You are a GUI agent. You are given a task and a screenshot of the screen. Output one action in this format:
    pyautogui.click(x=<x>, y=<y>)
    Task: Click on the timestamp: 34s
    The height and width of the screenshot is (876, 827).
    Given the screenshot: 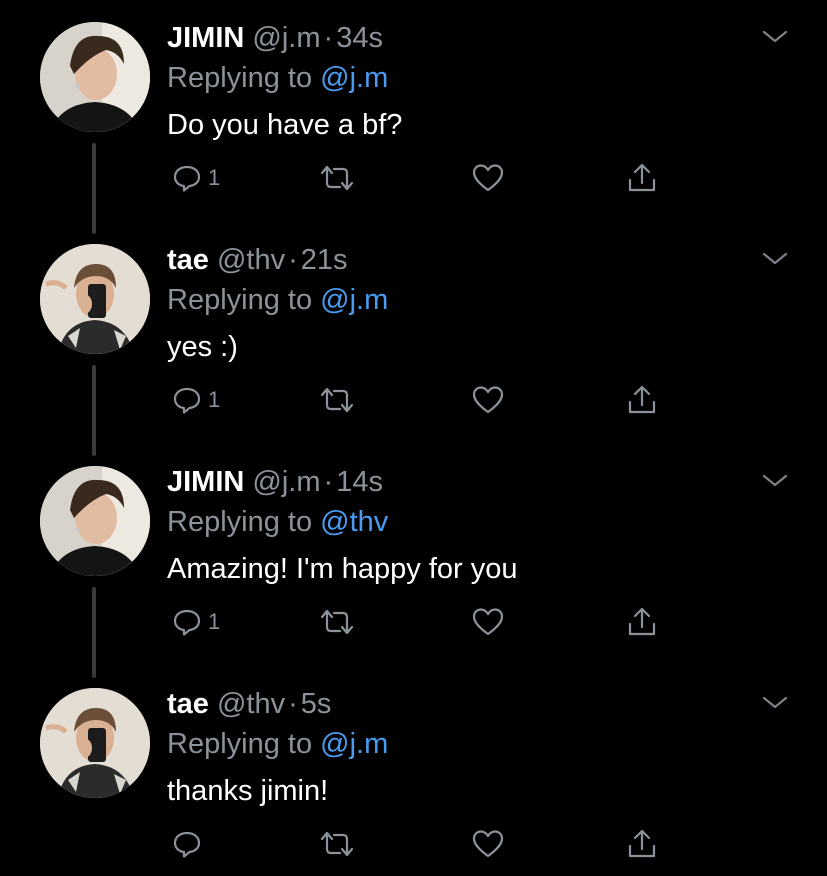 What is the action you would take?
    pyautogui.click(x=359, y=38)
    